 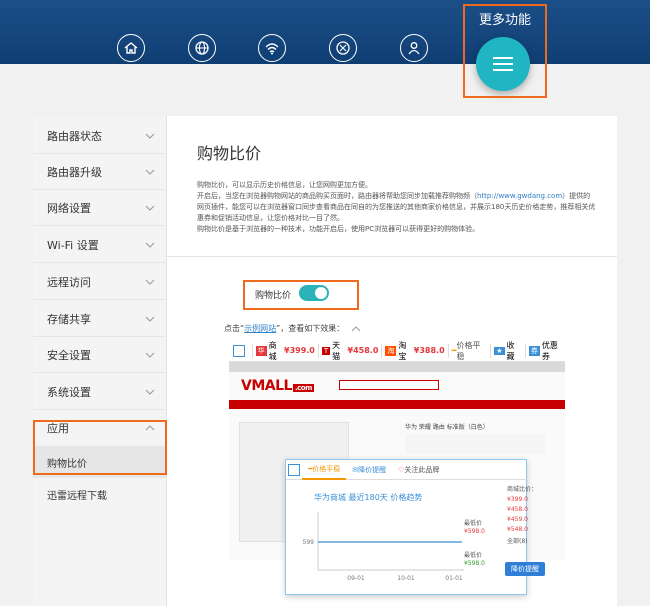 I want to click on vmall-topbar, so click(x=397, y=367).